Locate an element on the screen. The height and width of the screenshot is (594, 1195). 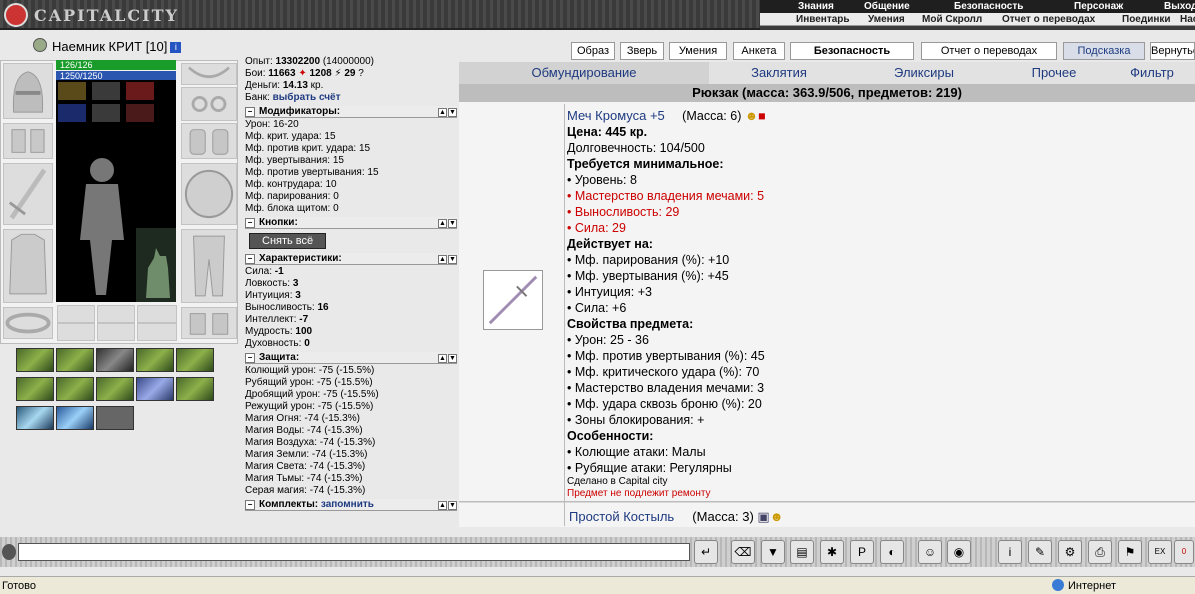
characteristics-header: − Характеристики: ▲ ▼ is located at coordinates (351, 259).